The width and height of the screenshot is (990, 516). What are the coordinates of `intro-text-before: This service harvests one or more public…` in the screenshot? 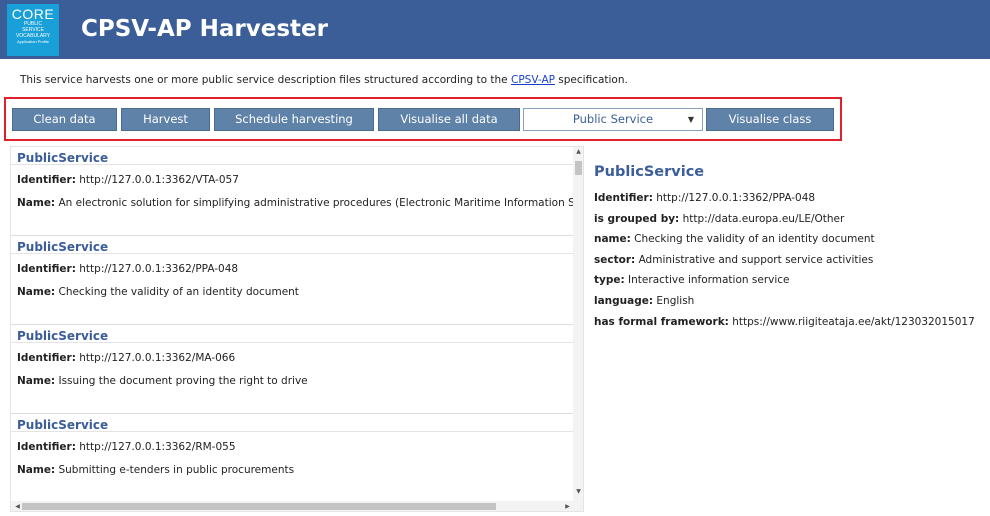 It's located at (265, 80).